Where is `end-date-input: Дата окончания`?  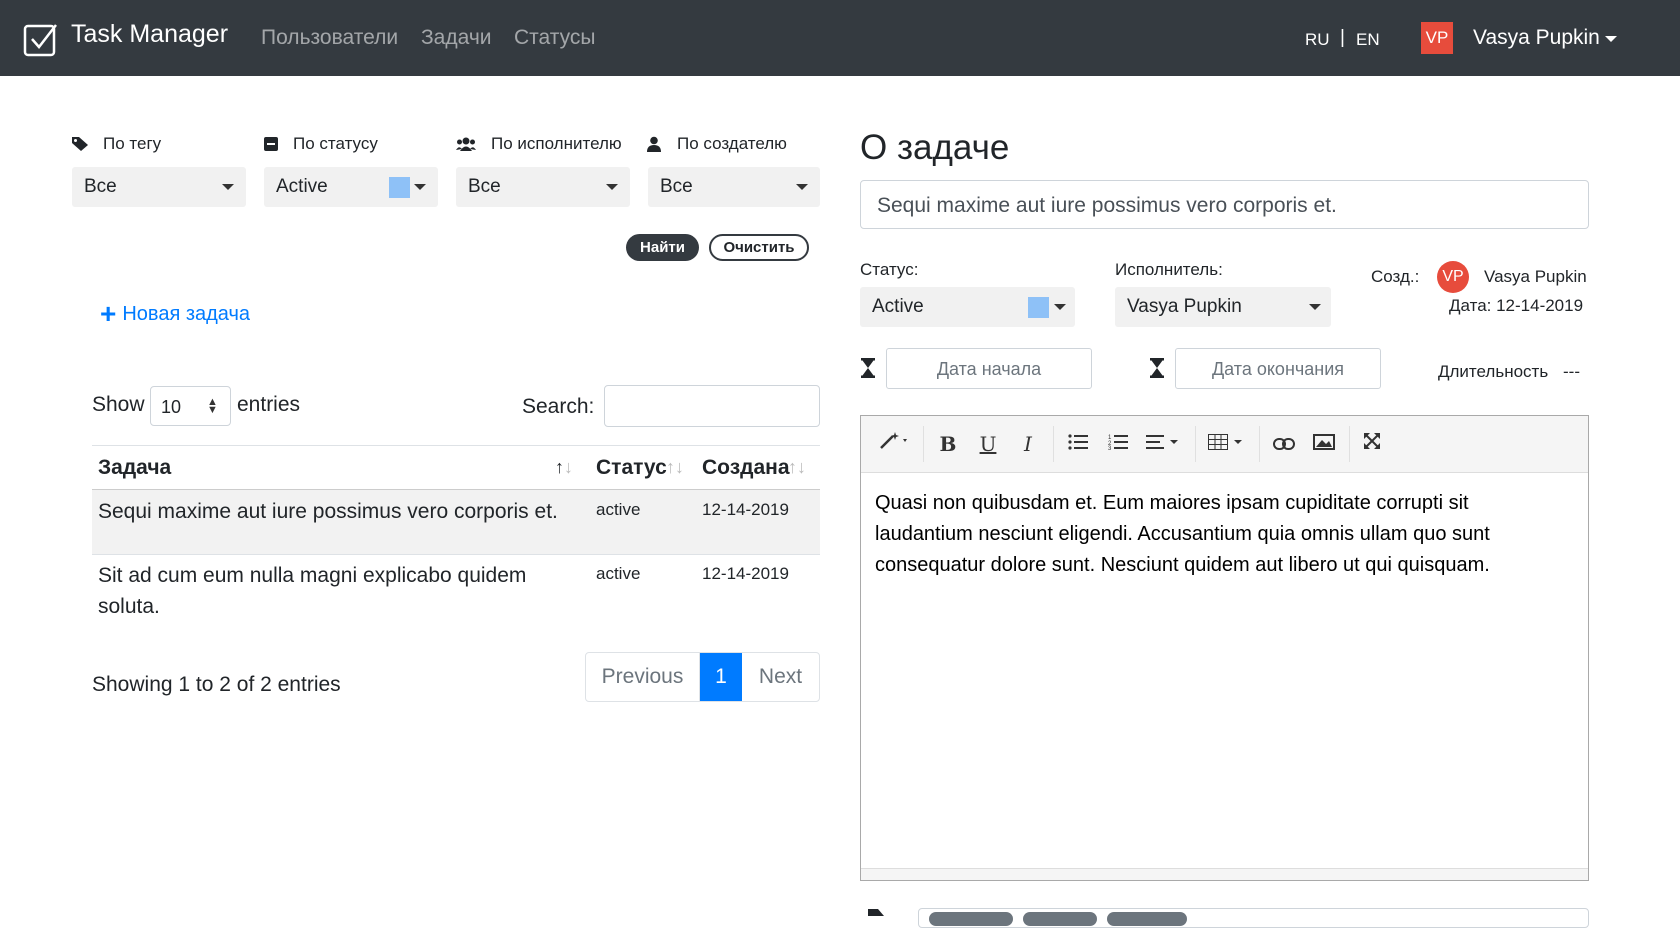
end-date-input: Дата окончания is located at coordinates (1278, 368).